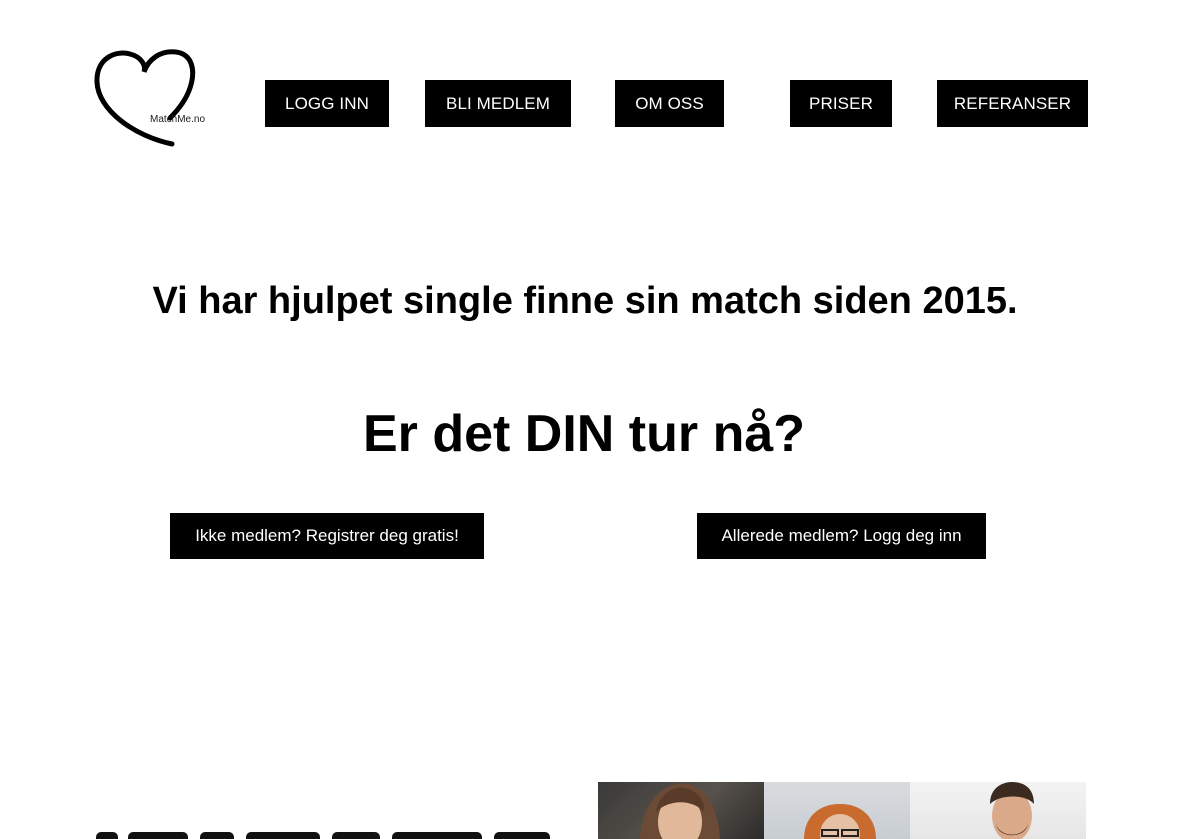  What do you see at coordinates (1012, 103) in the screenshot?
I see `nav-references-button: REFERANSER` at bounding box center [1012, 103].